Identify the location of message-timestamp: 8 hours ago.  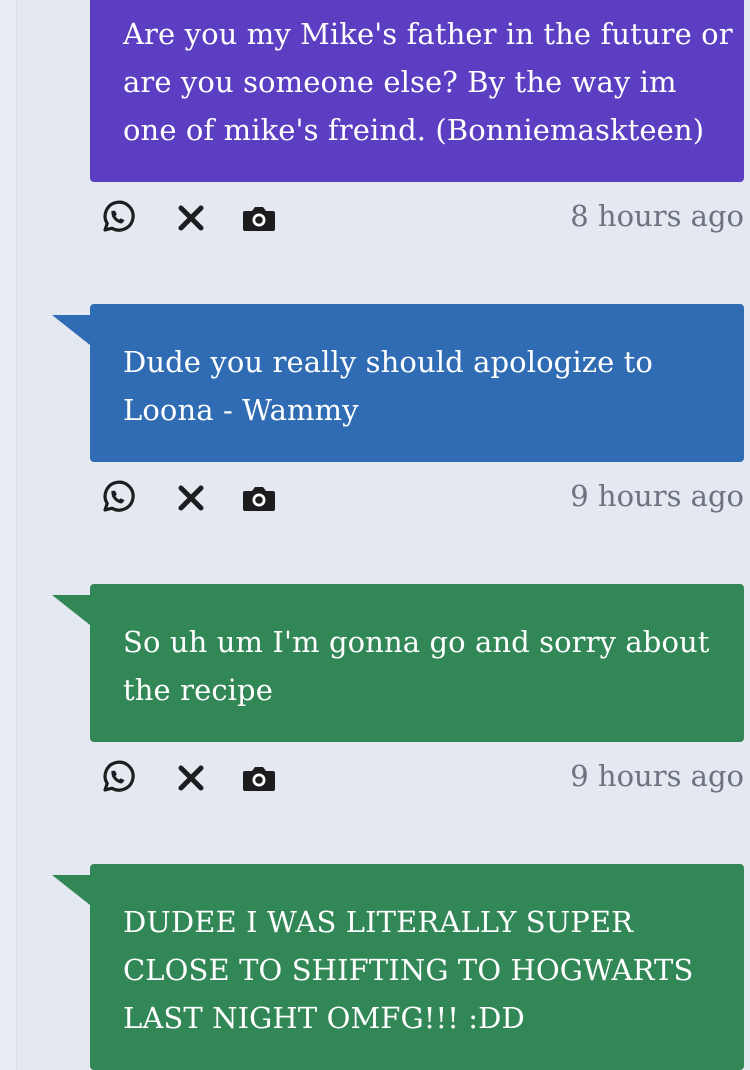
(657, 216).